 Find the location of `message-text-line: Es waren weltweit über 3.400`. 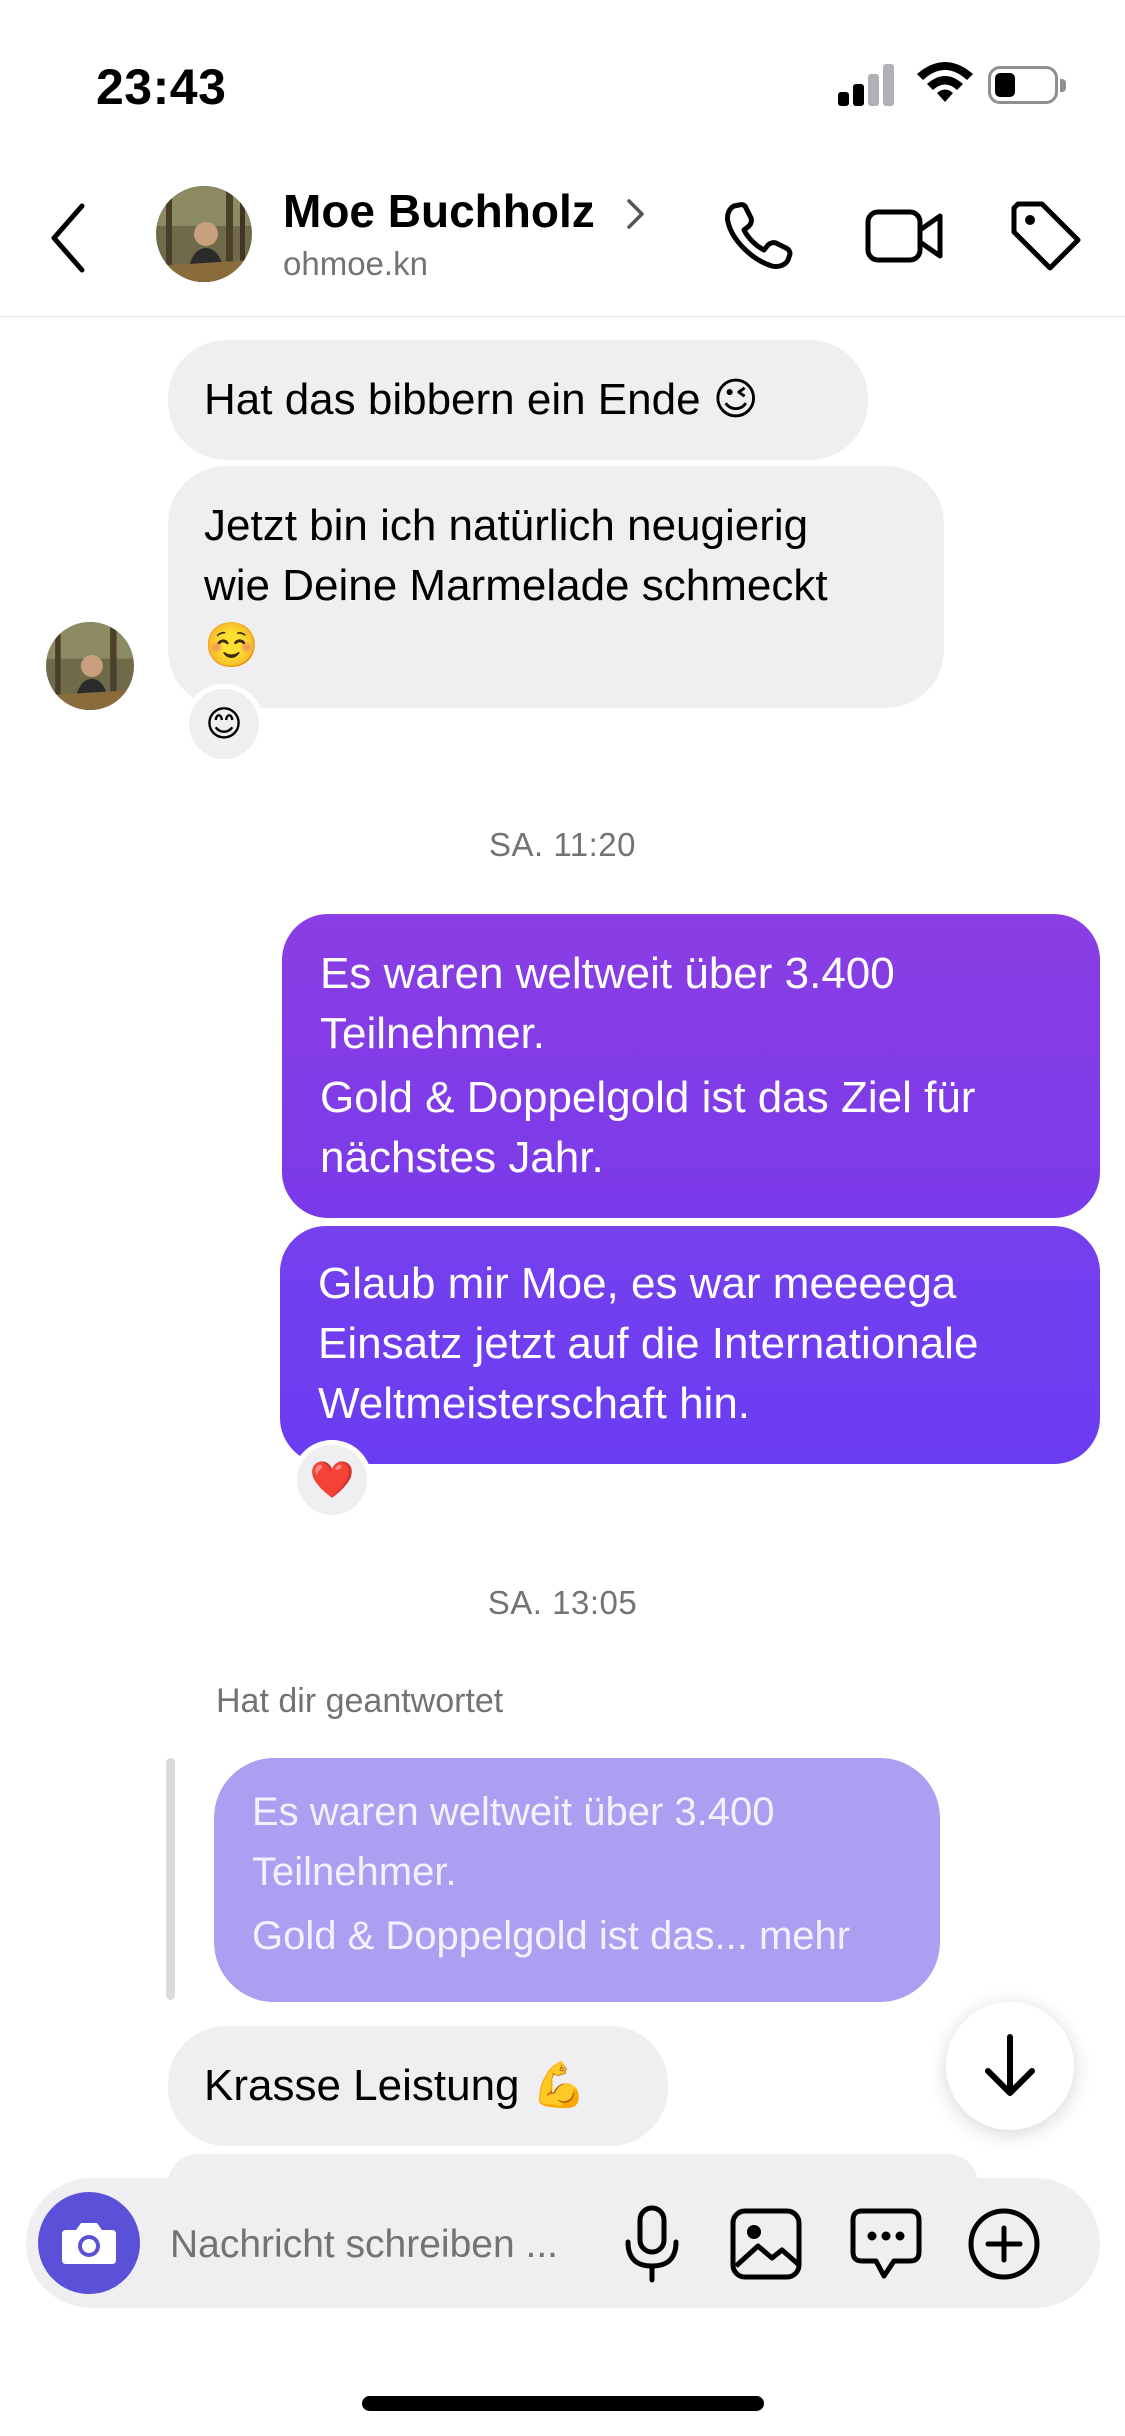

message-text-line: Es waren weltweit über 3.400 is located at coordinates (607, 973).